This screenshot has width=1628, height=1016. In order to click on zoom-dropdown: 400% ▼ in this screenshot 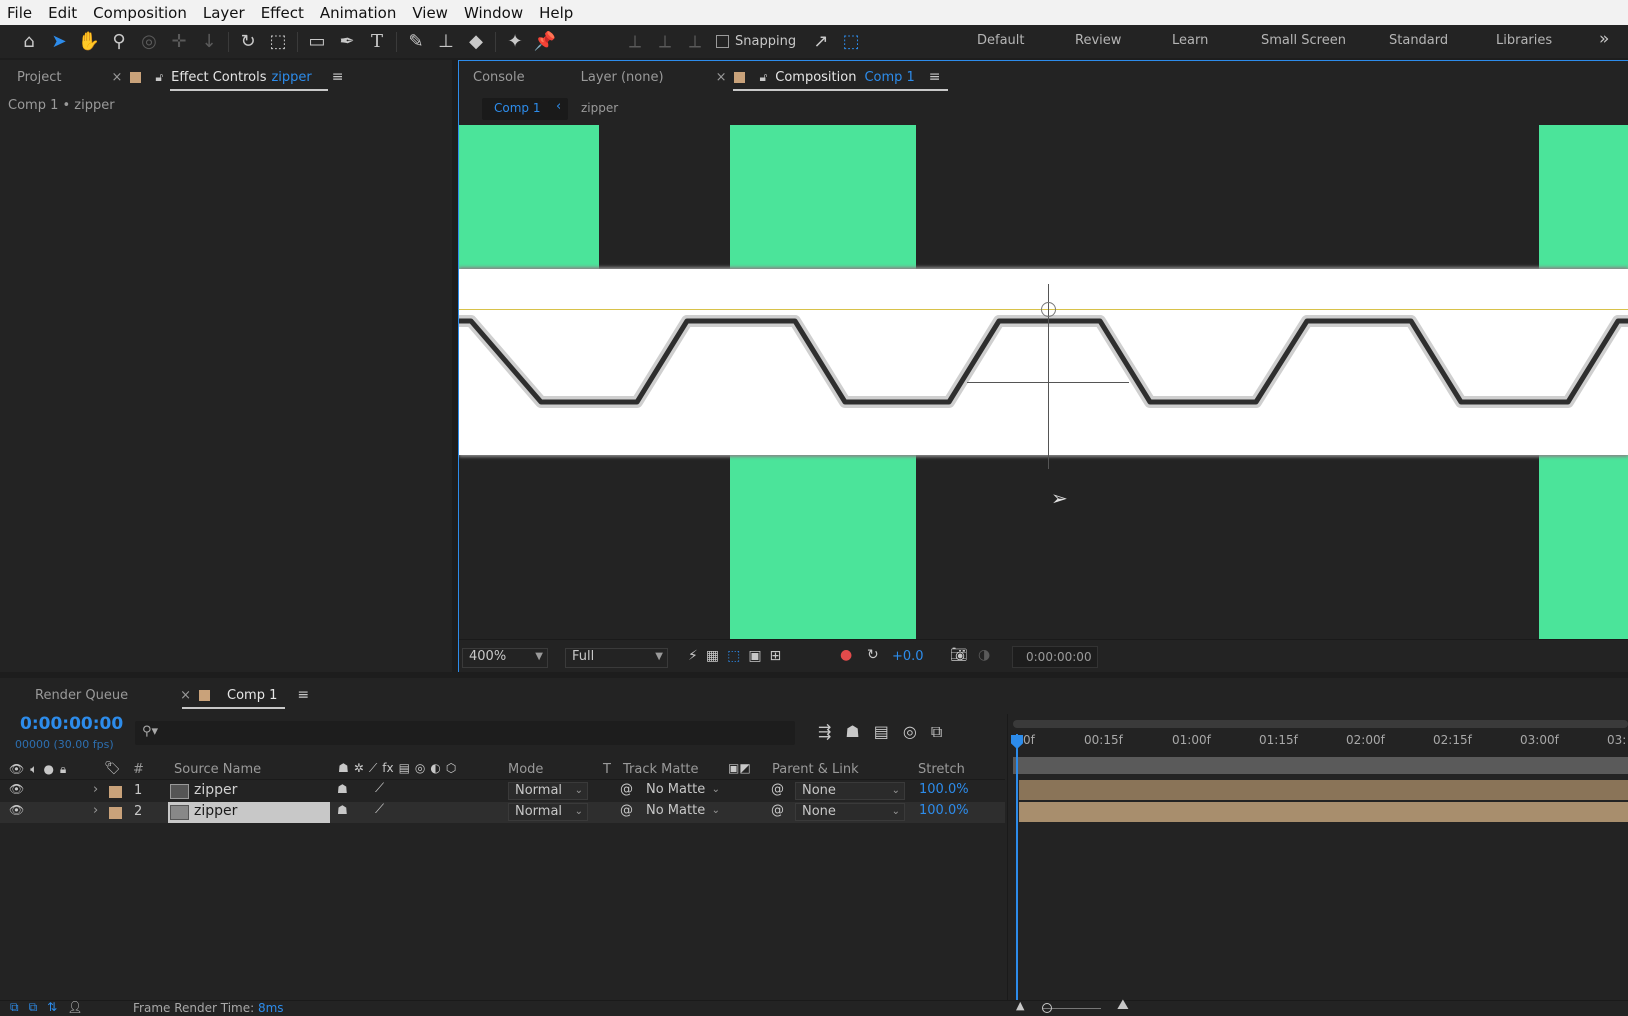, I will do `click(505, 658)`.